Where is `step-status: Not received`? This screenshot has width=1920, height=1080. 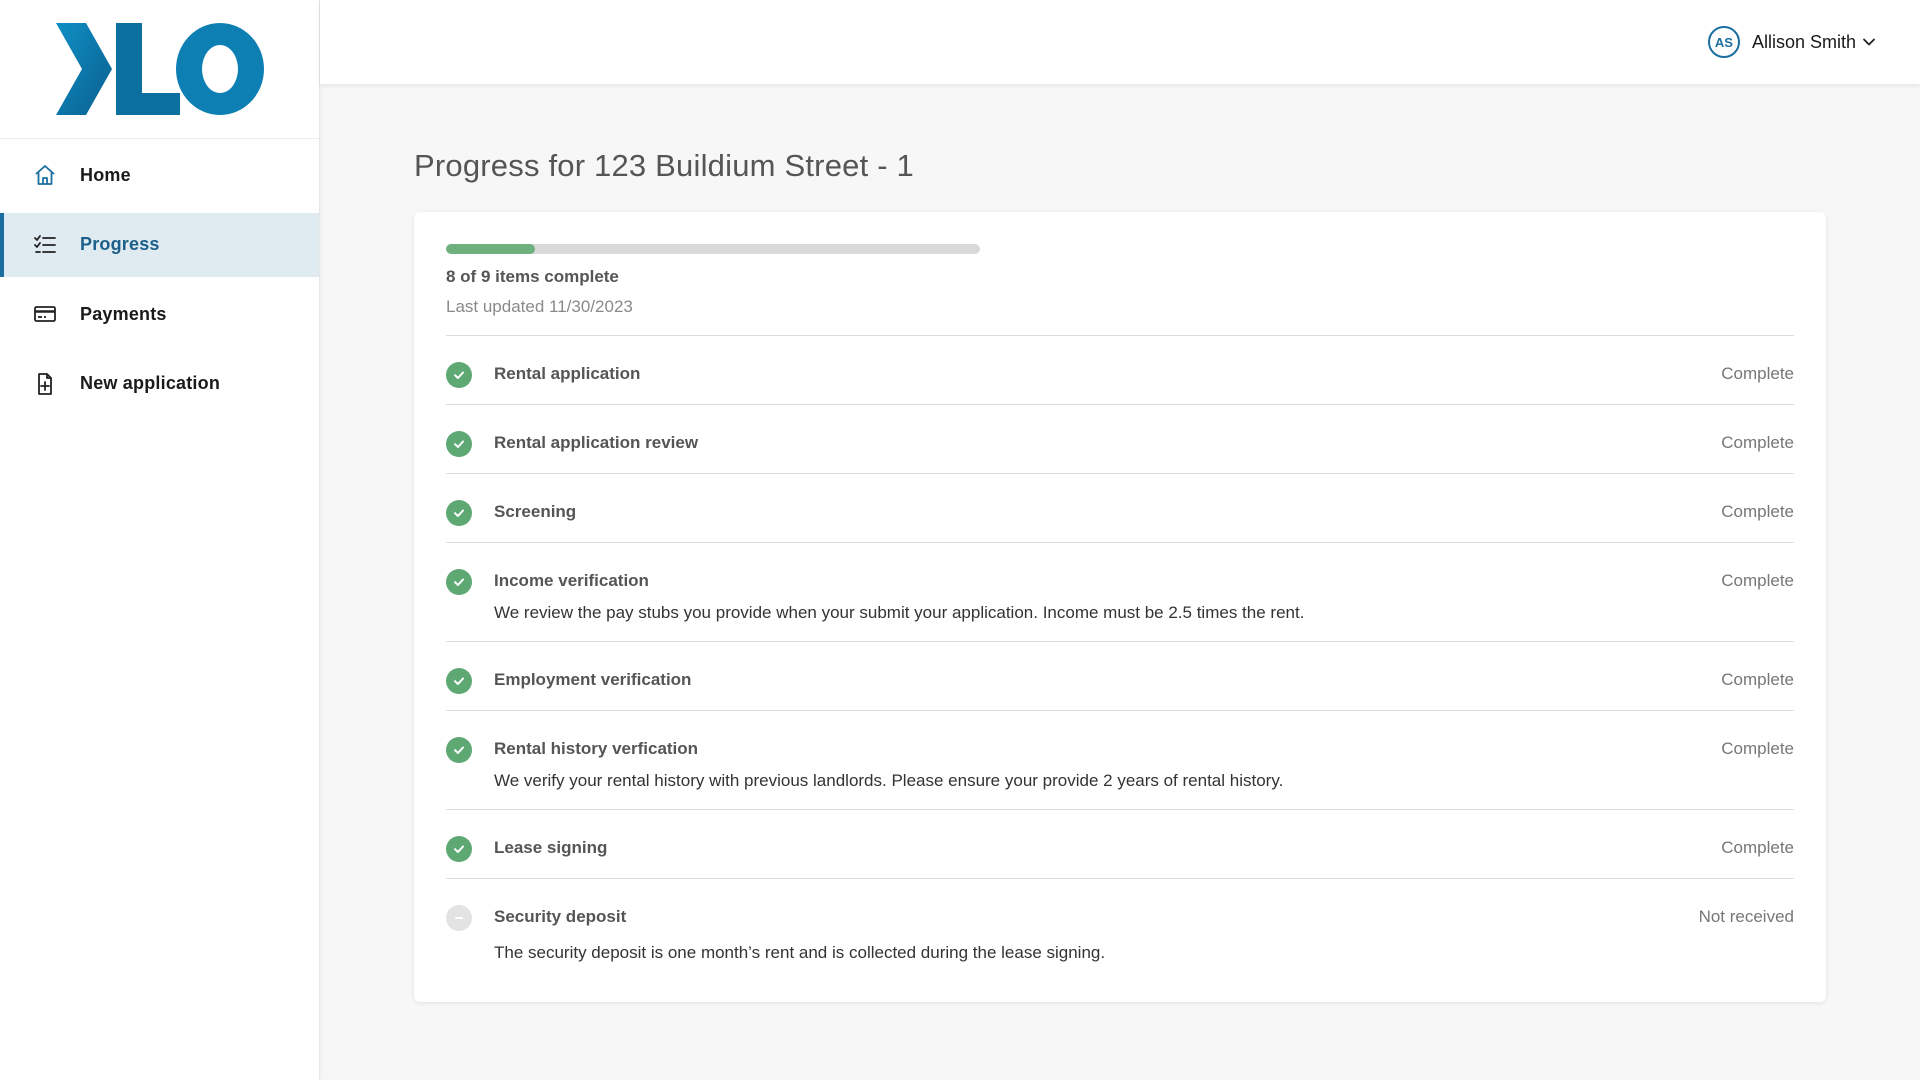
step-status: Not received is located at coordinates (1746, 916).